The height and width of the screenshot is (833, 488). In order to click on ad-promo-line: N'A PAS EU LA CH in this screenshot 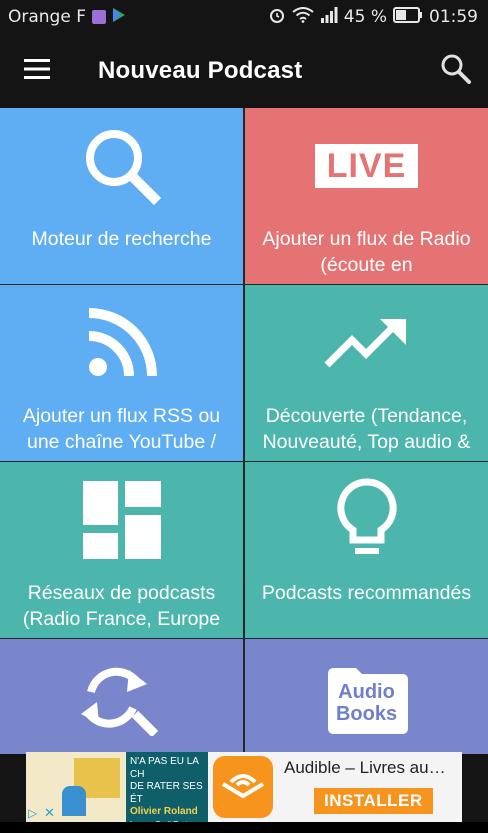, I will do `click(164, 768)`.